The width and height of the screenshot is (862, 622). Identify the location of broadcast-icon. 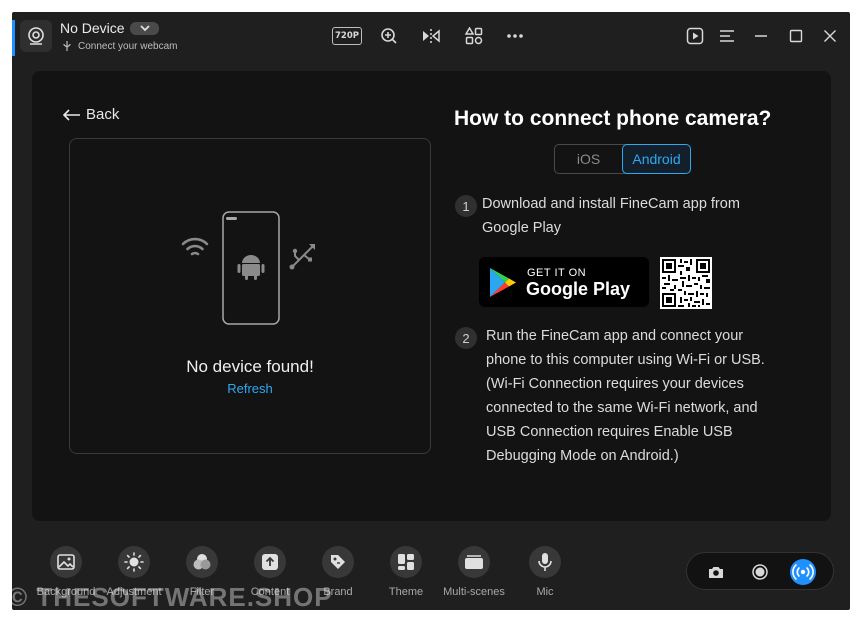
(803, 572).